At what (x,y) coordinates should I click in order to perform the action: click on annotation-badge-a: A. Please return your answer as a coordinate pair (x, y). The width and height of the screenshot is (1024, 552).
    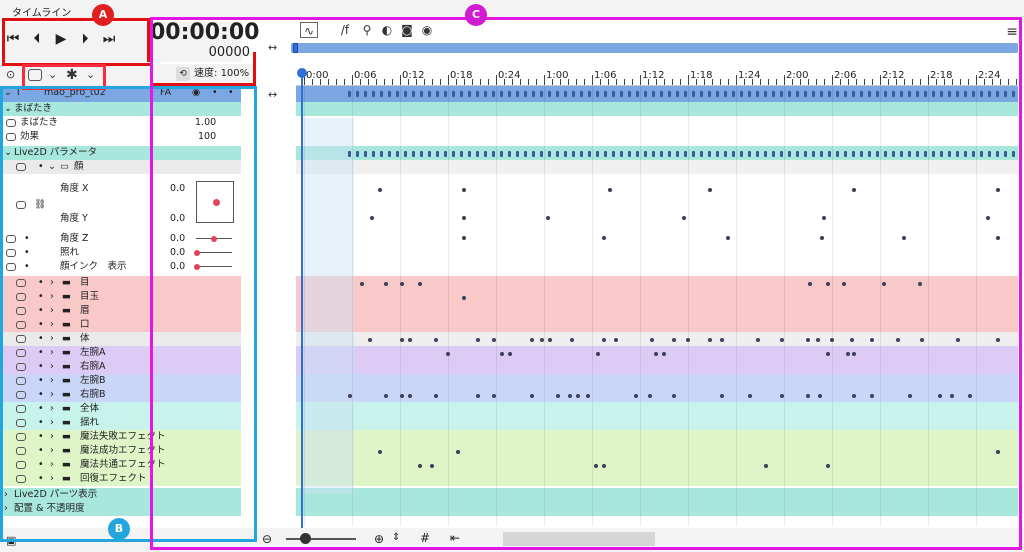
    Looking at the image, I should click on (103, 15).